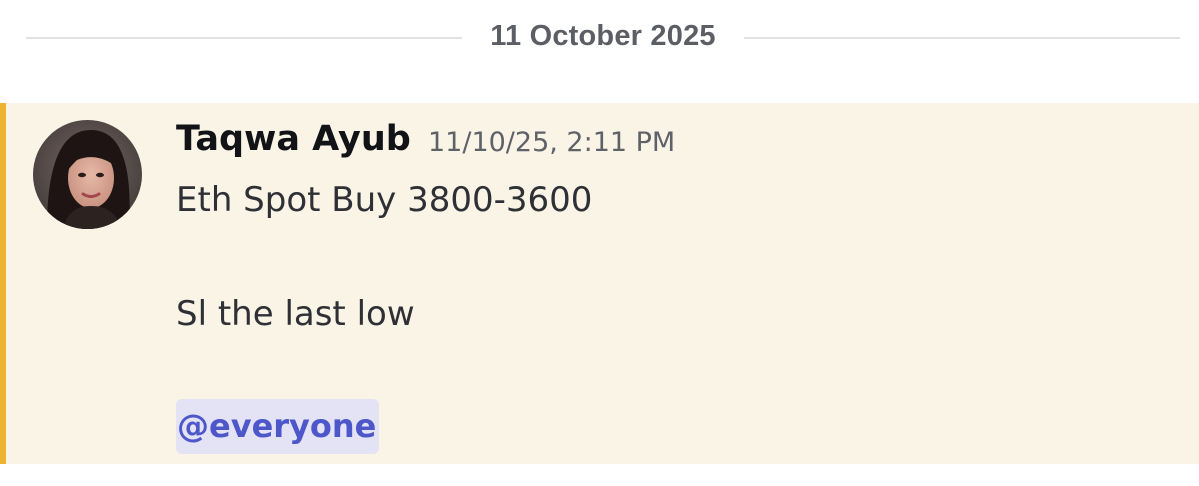  I want to click on message-timestamp: 11/10/25, 2:11 PM, so click(552, 142).